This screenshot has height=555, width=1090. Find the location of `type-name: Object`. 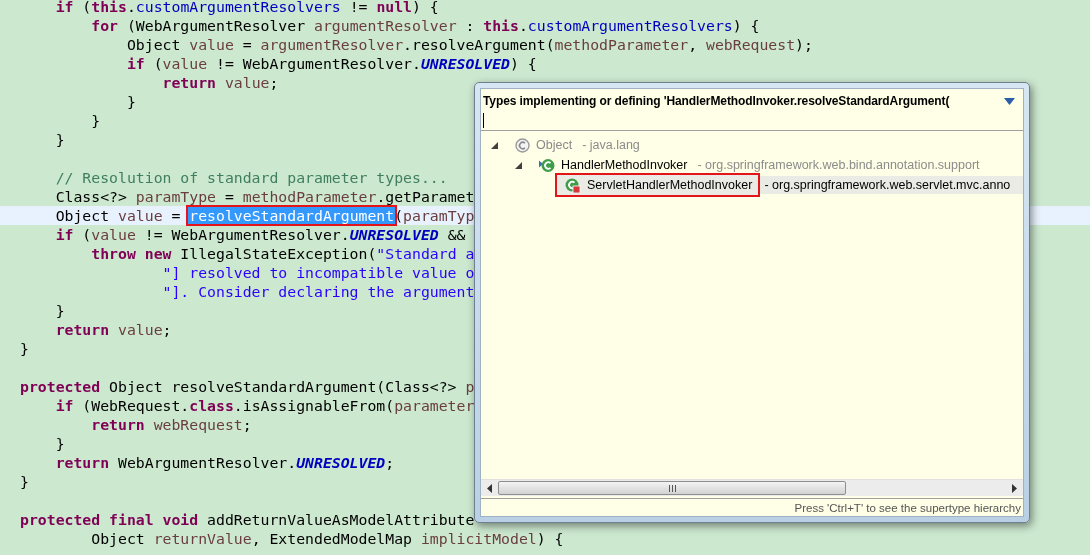

type-name: Object is located at coordinates (554, 145).